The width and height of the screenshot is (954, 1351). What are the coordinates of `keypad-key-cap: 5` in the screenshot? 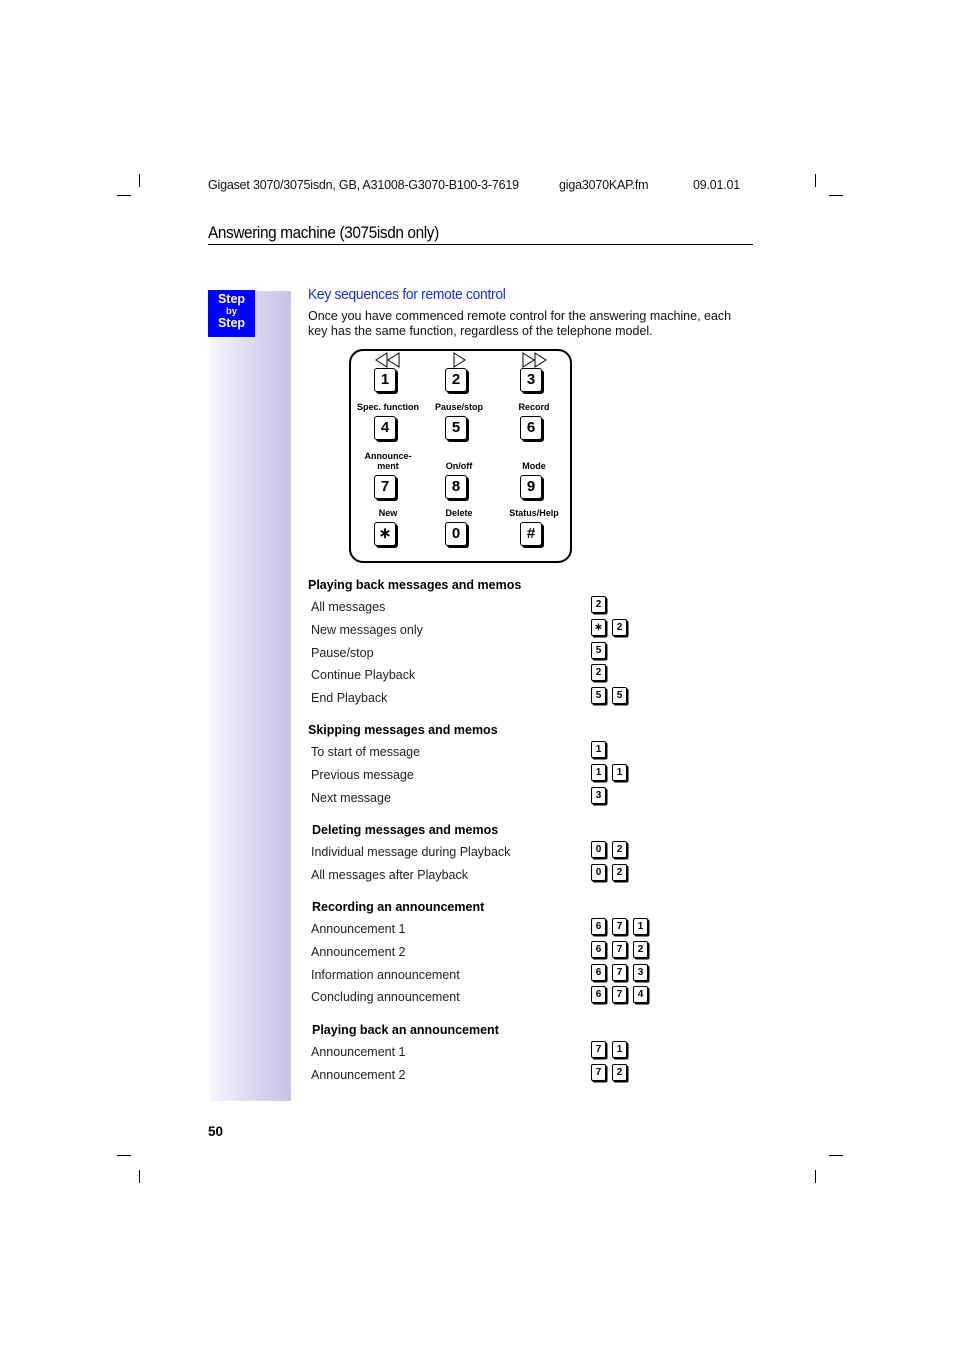 It's located at (456, 428).